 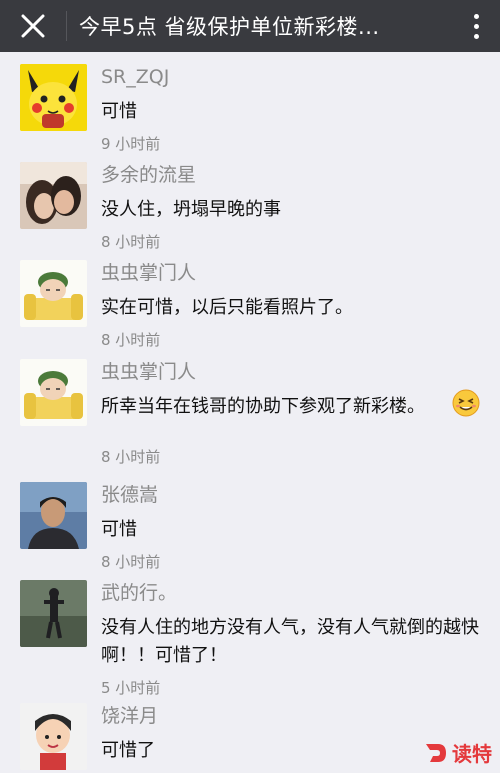 I want to click on comment-text: 实在可惜，以后只能看照片了。, so click(x=227, y=307).